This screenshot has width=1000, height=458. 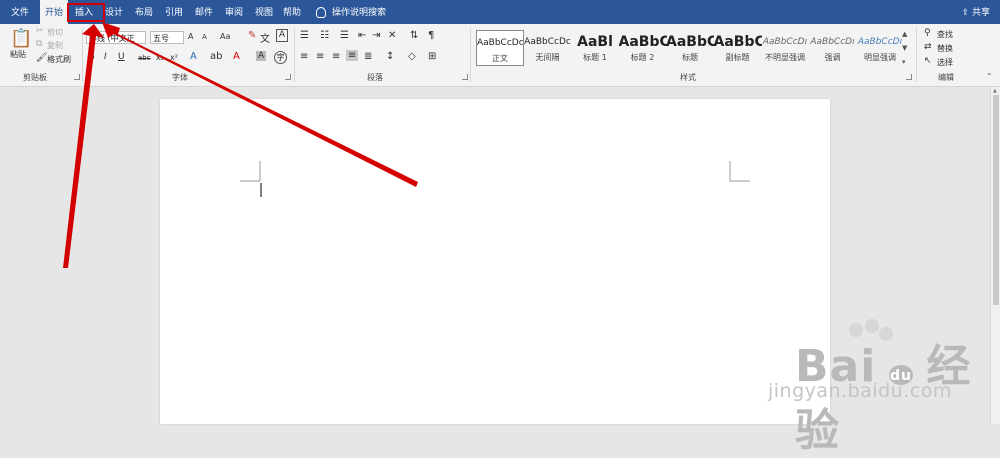 What do you see at coordinates (880, 57) in the screenshot?
I see `style-name: 明显强调` at bounding box center [880, 57].